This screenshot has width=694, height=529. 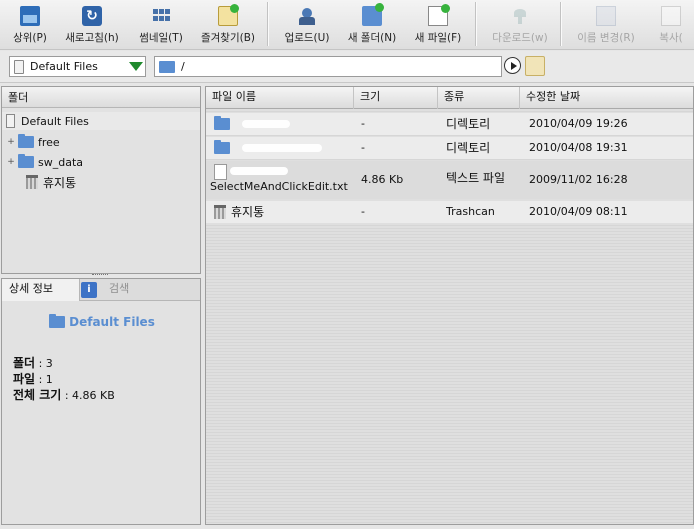 What do you see at coordinates (64, 66) in the screenshot?
I see `drive-select-value: Default Files` at bounding box center [64, 66].